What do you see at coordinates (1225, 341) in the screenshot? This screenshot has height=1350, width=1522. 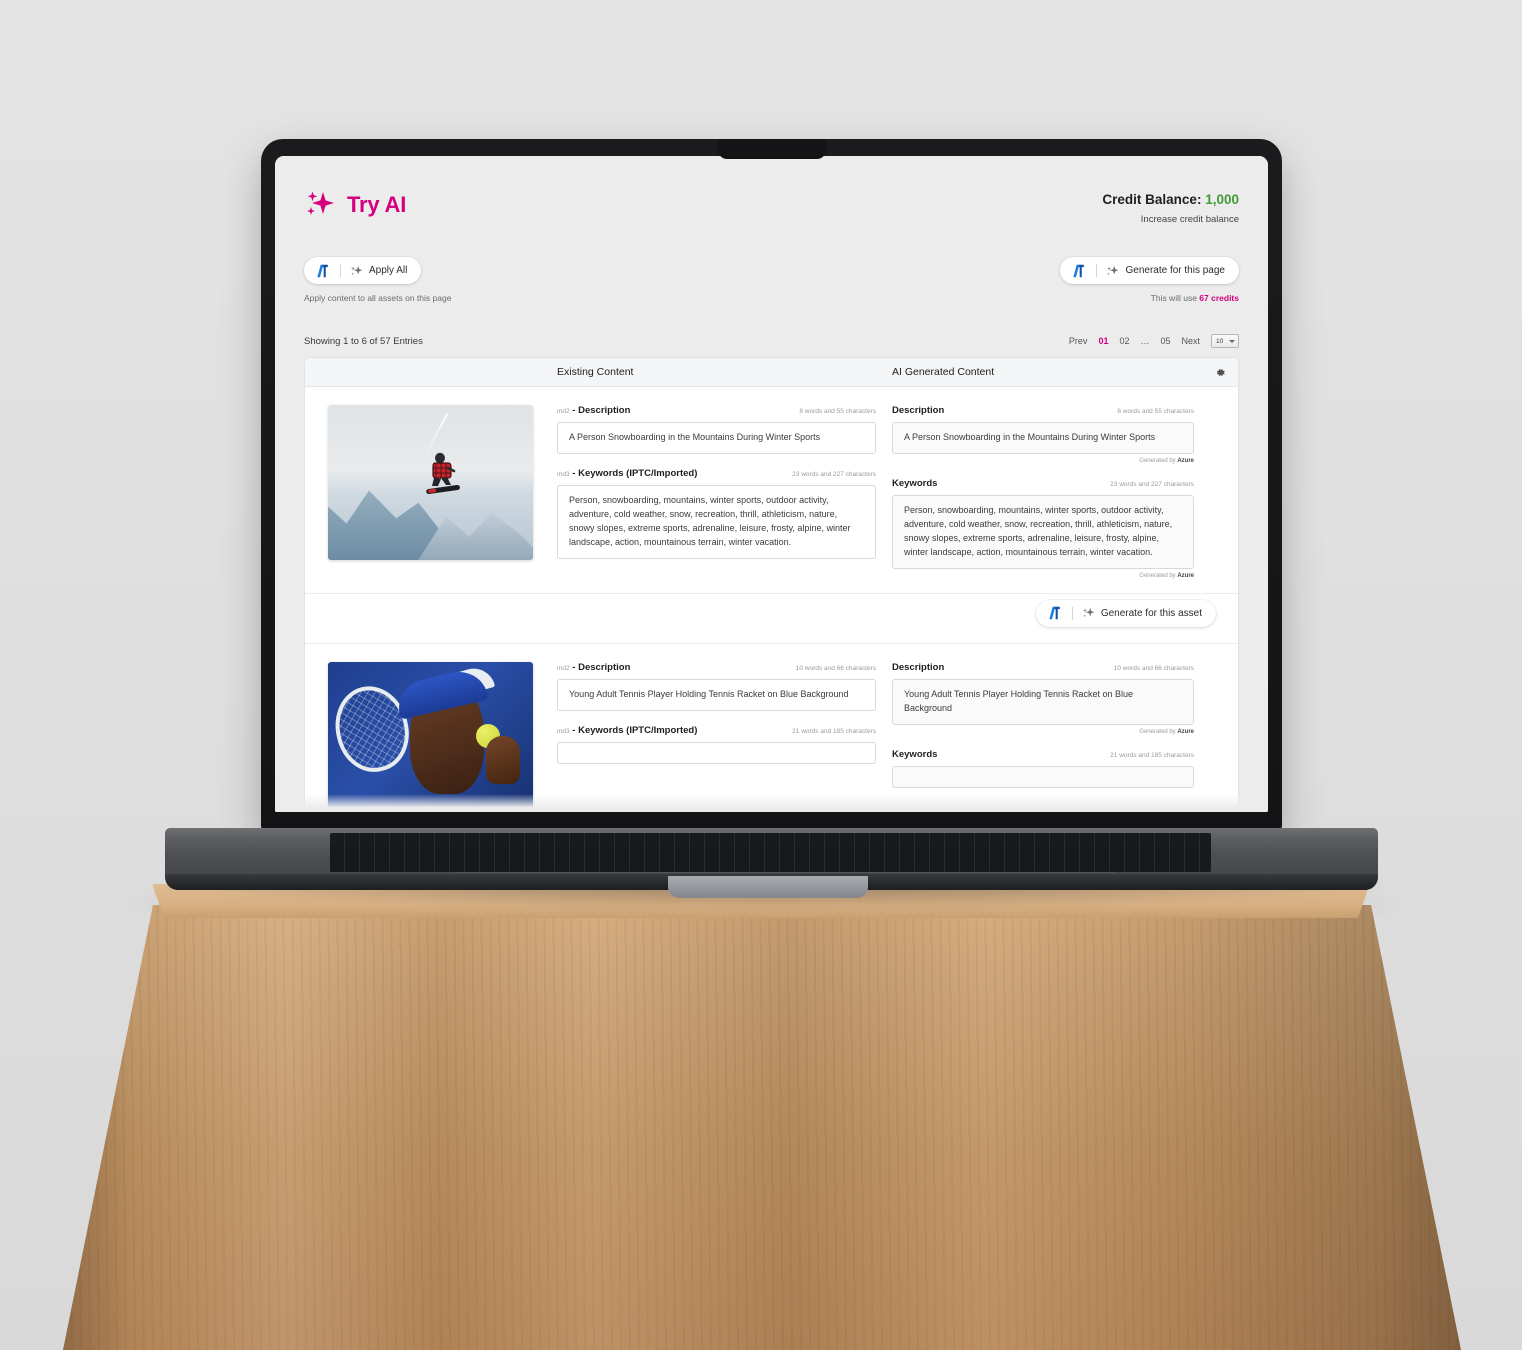 I see `per-page-select: 10` at bounding box center [1225, 341].